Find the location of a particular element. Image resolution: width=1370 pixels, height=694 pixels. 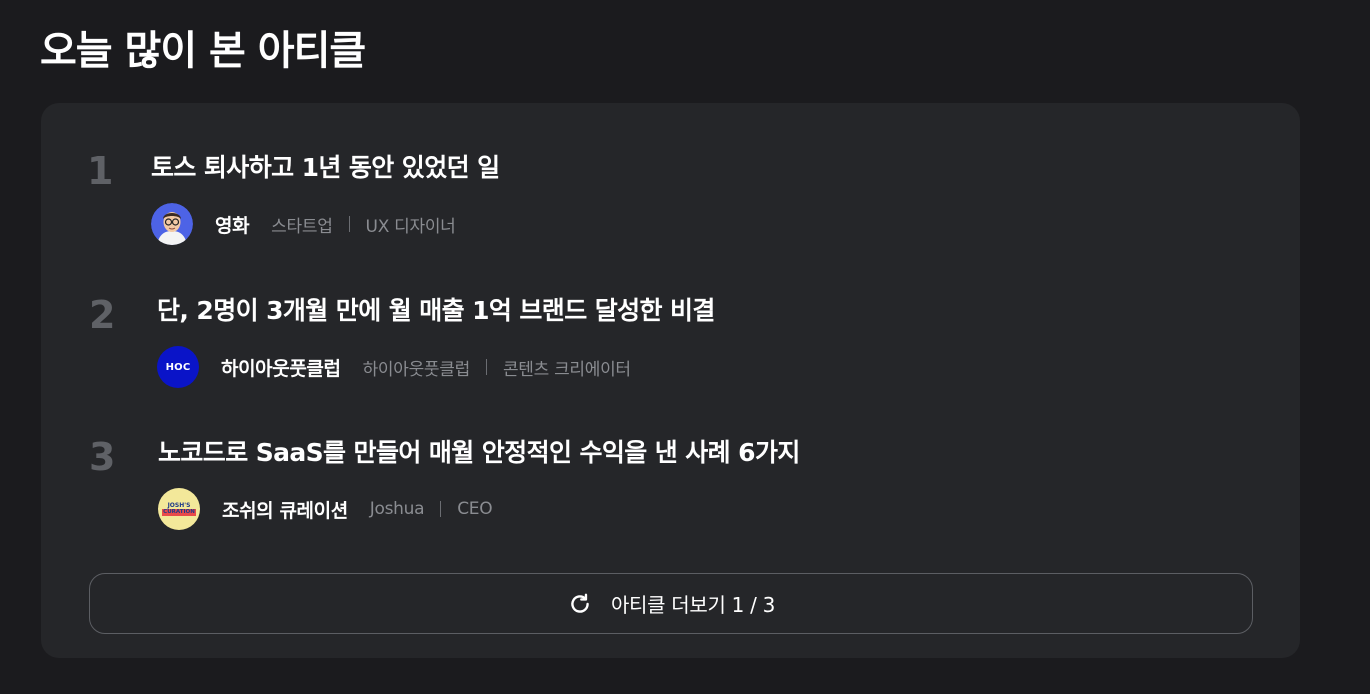

author-avatar: JOSH'S CURATION is located at coordinates (179, 509).